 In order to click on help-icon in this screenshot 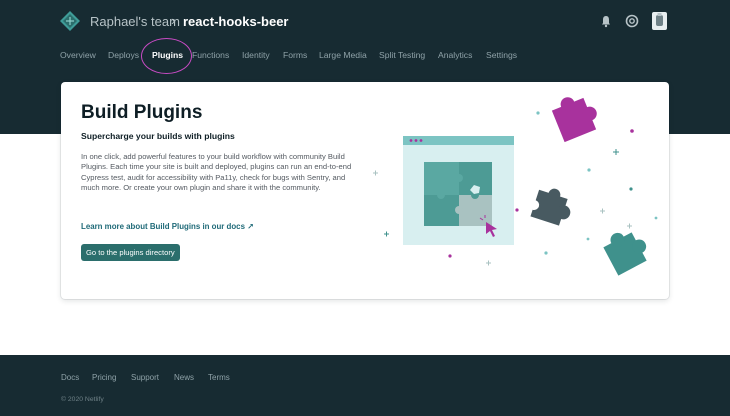, I will do `click(632, 21)`.